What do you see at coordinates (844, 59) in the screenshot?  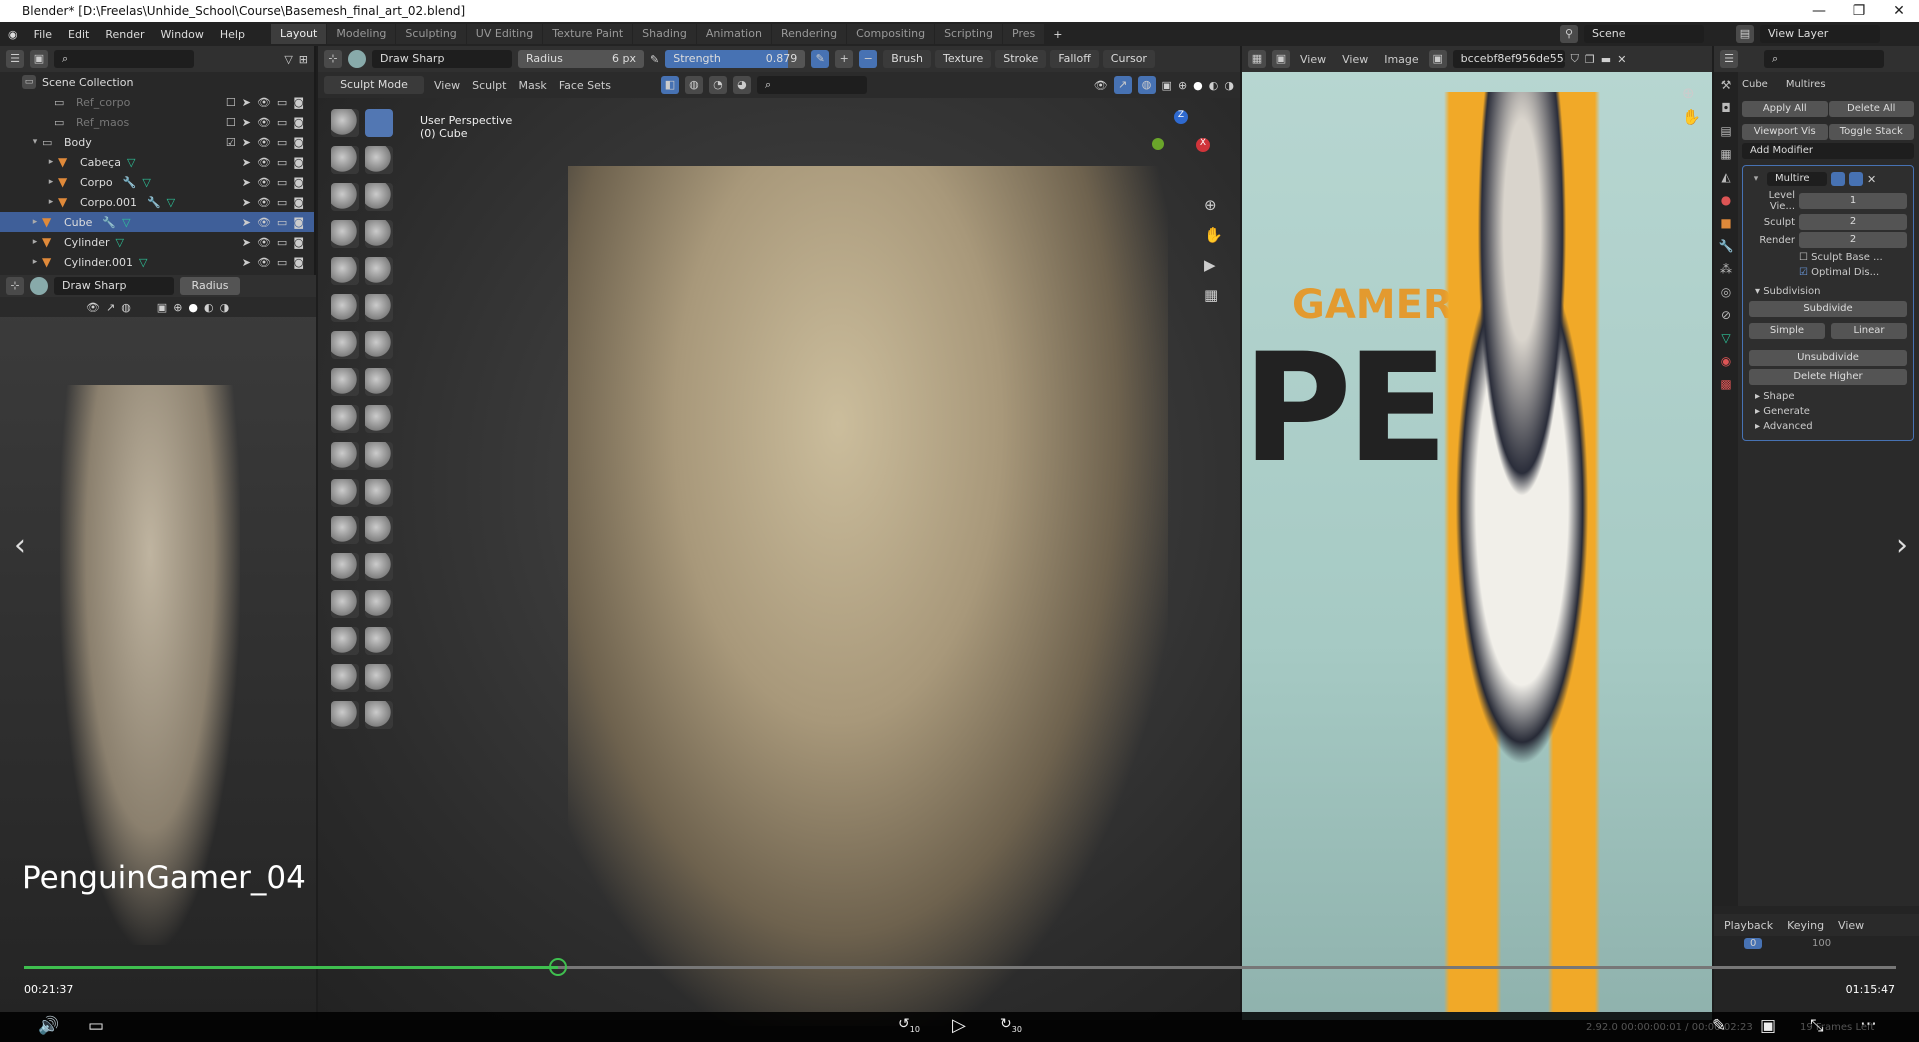 I see `add-direction-button: +` at bounding box center [844, 59].